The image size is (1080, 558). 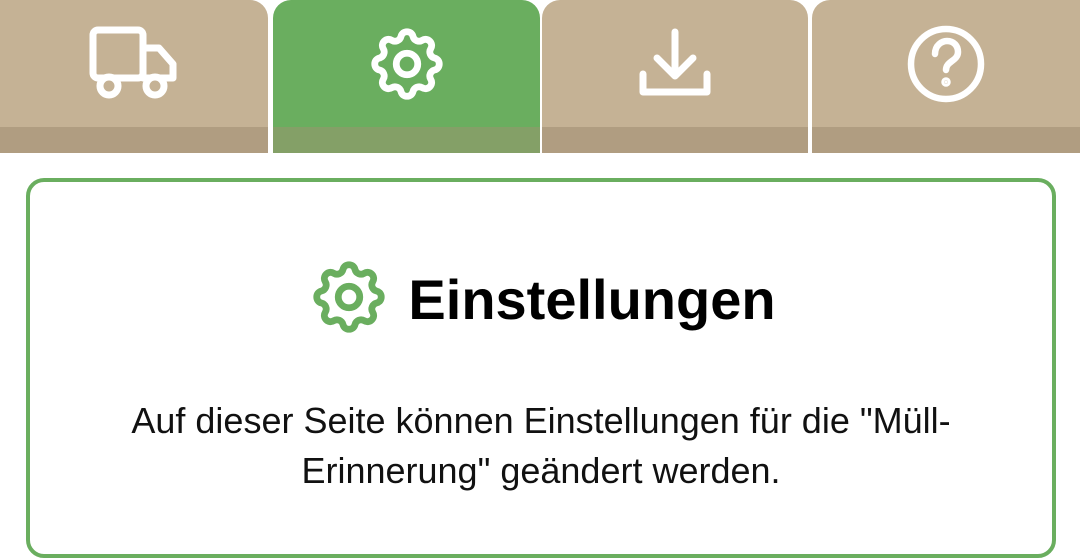 What do you see at coordinates (592, 299) in the screenshot?
I see `page-title: Einstellungen` at bounding box center [592, 299].